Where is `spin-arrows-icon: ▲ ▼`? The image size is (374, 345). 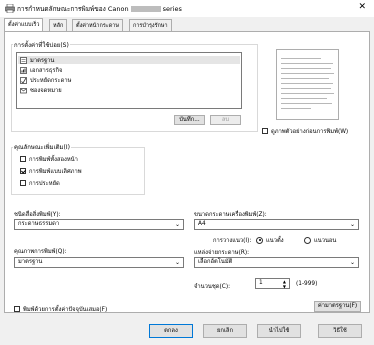
spin-arrows-icon: ▲ ▼ is located at coordinates (284, 284).